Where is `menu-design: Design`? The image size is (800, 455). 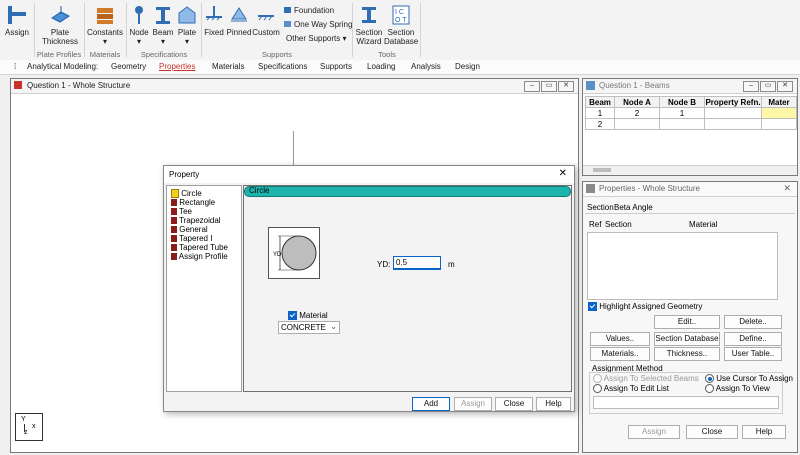
menu-design: Design is located at coordinates (467, 66).